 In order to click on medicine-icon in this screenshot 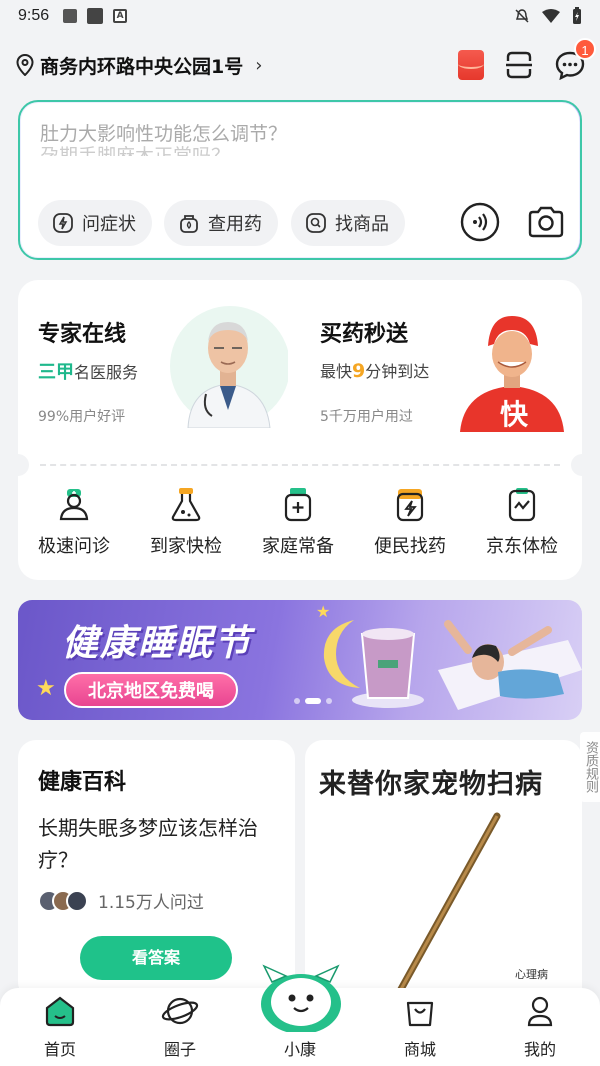, I will do `click(189, 224)`.